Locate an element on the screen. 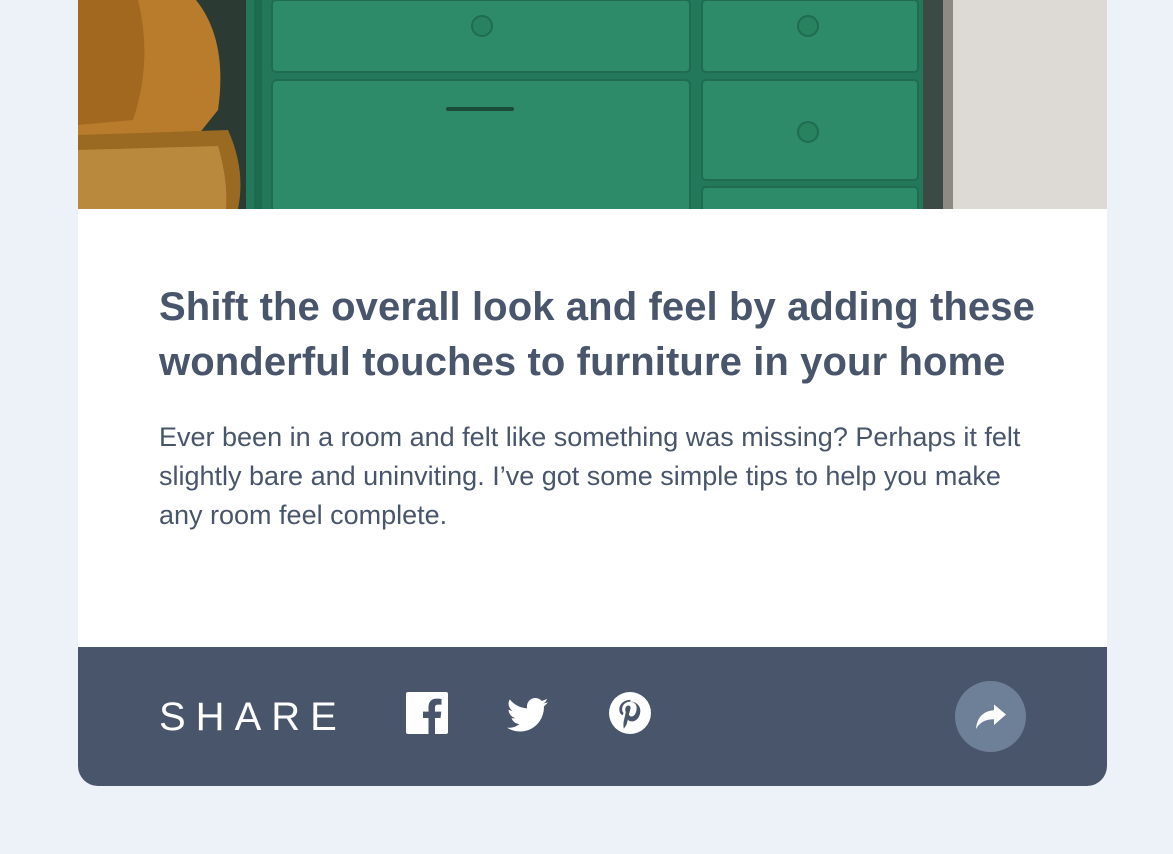 This screenshot has width=1173, height=854. share-label: SHARE is located at coordinates (253, 717).